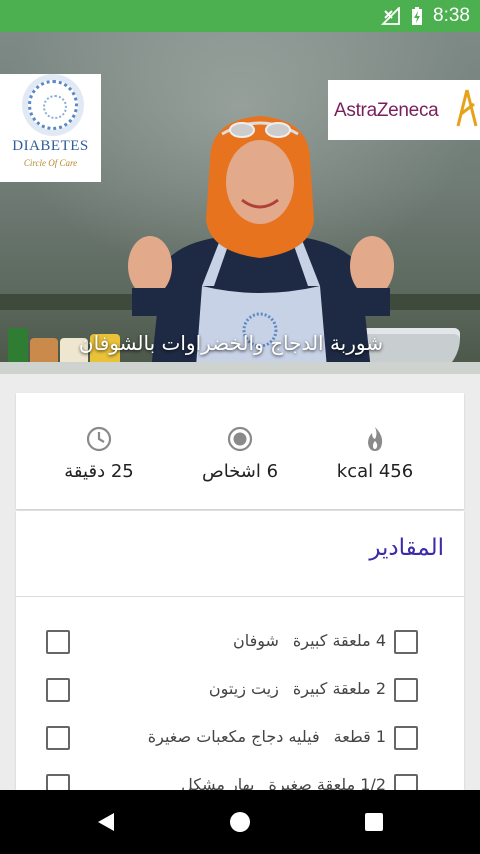 The width and height of the screenshot is (480, 854). Describe the element at coordinates (406, 548) in the screenshot. I see `ingredients-header: المقادير` at that location.